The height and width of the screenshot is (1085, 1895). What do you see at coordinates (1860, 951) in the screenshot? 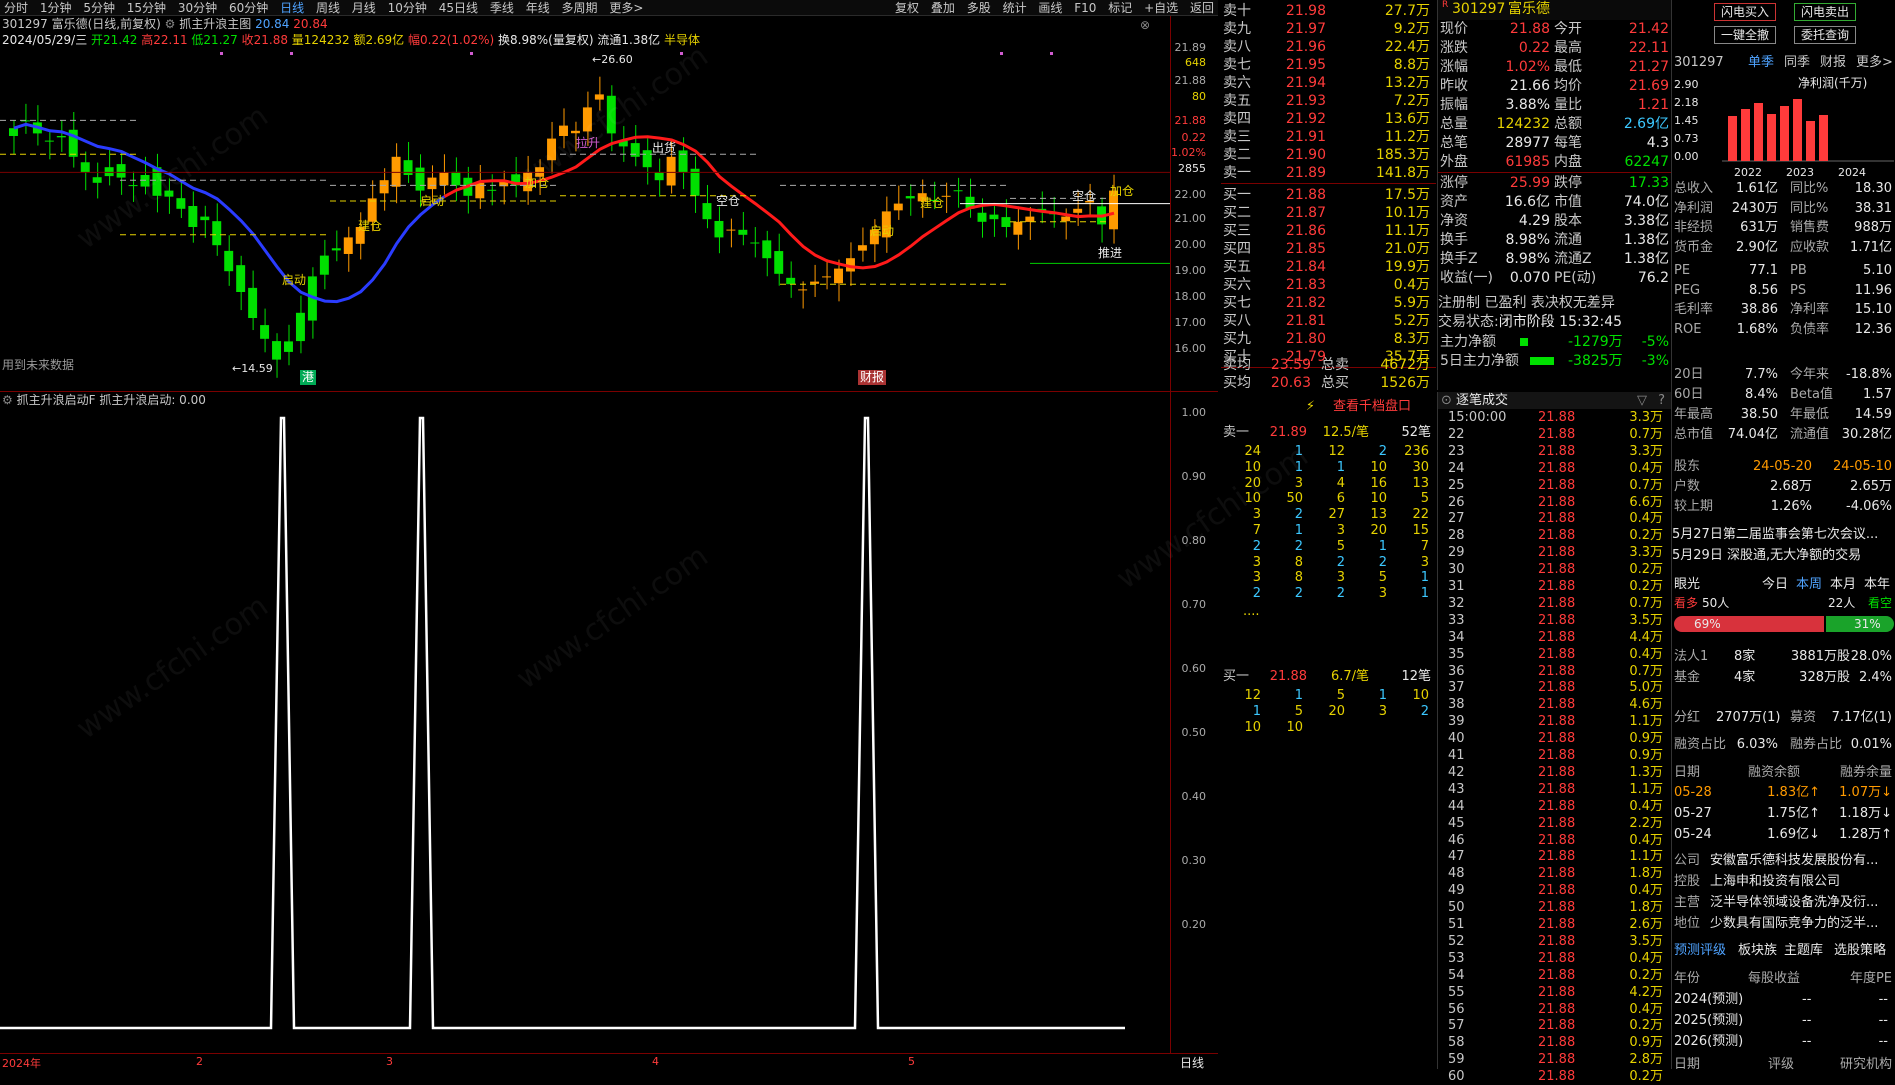
I see `forecast-tab: 选股策略` at bounding box center [1860, 951].